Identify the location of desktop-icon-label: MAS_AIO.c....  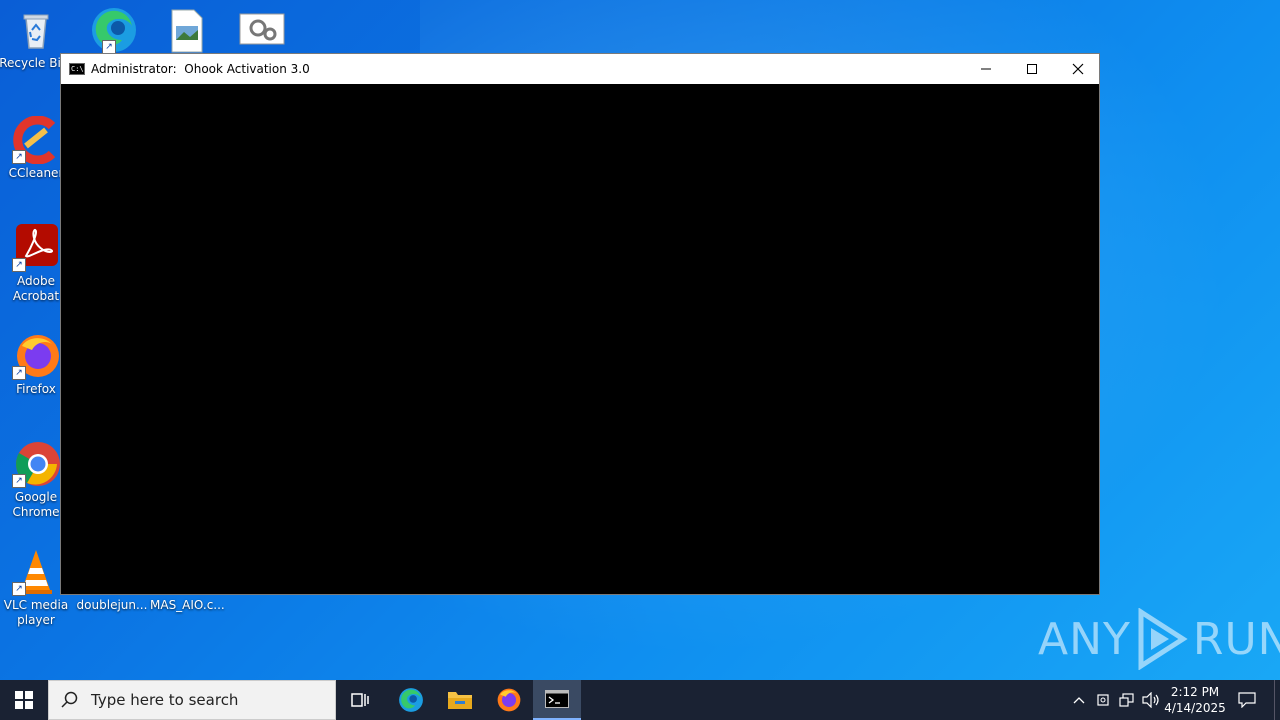
(187, 605).